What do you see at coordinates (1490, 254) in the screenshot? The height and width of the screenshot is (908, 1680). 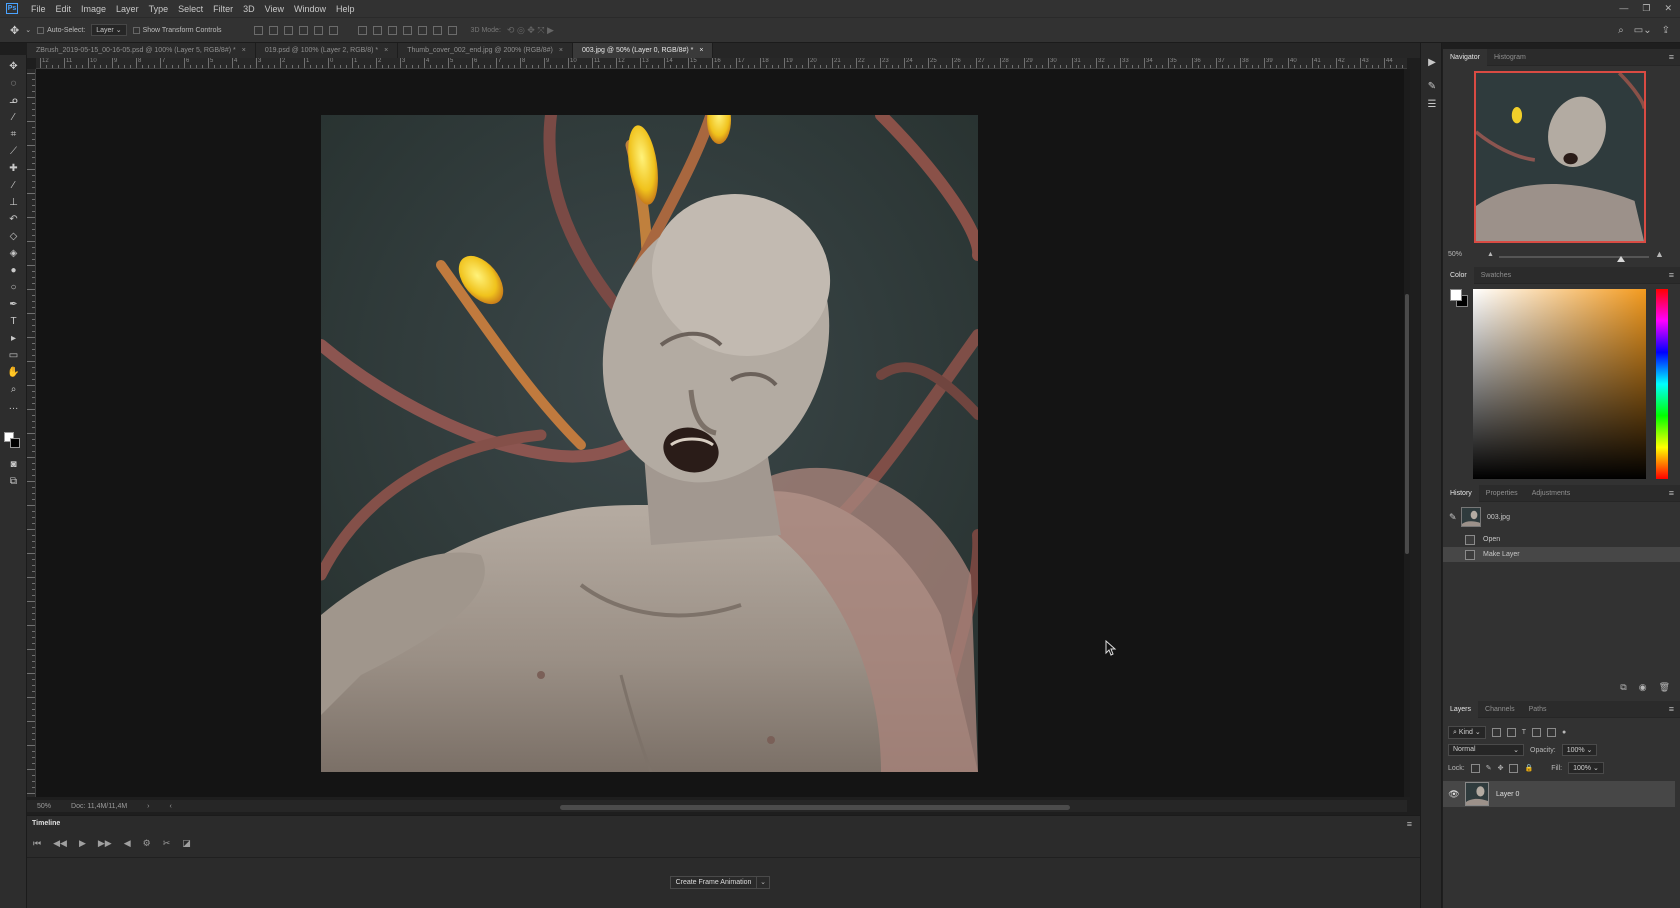 I see `zoom-out-icon: ▲` at bounding box center [1490, 254].